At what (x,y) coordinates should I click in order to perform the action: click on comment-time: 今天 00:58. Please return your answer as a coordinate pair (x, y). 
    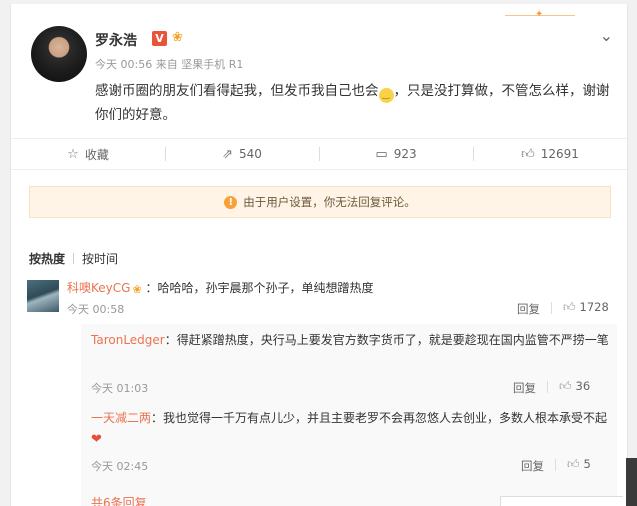
    Looking at the image, I should click on (96, 309).